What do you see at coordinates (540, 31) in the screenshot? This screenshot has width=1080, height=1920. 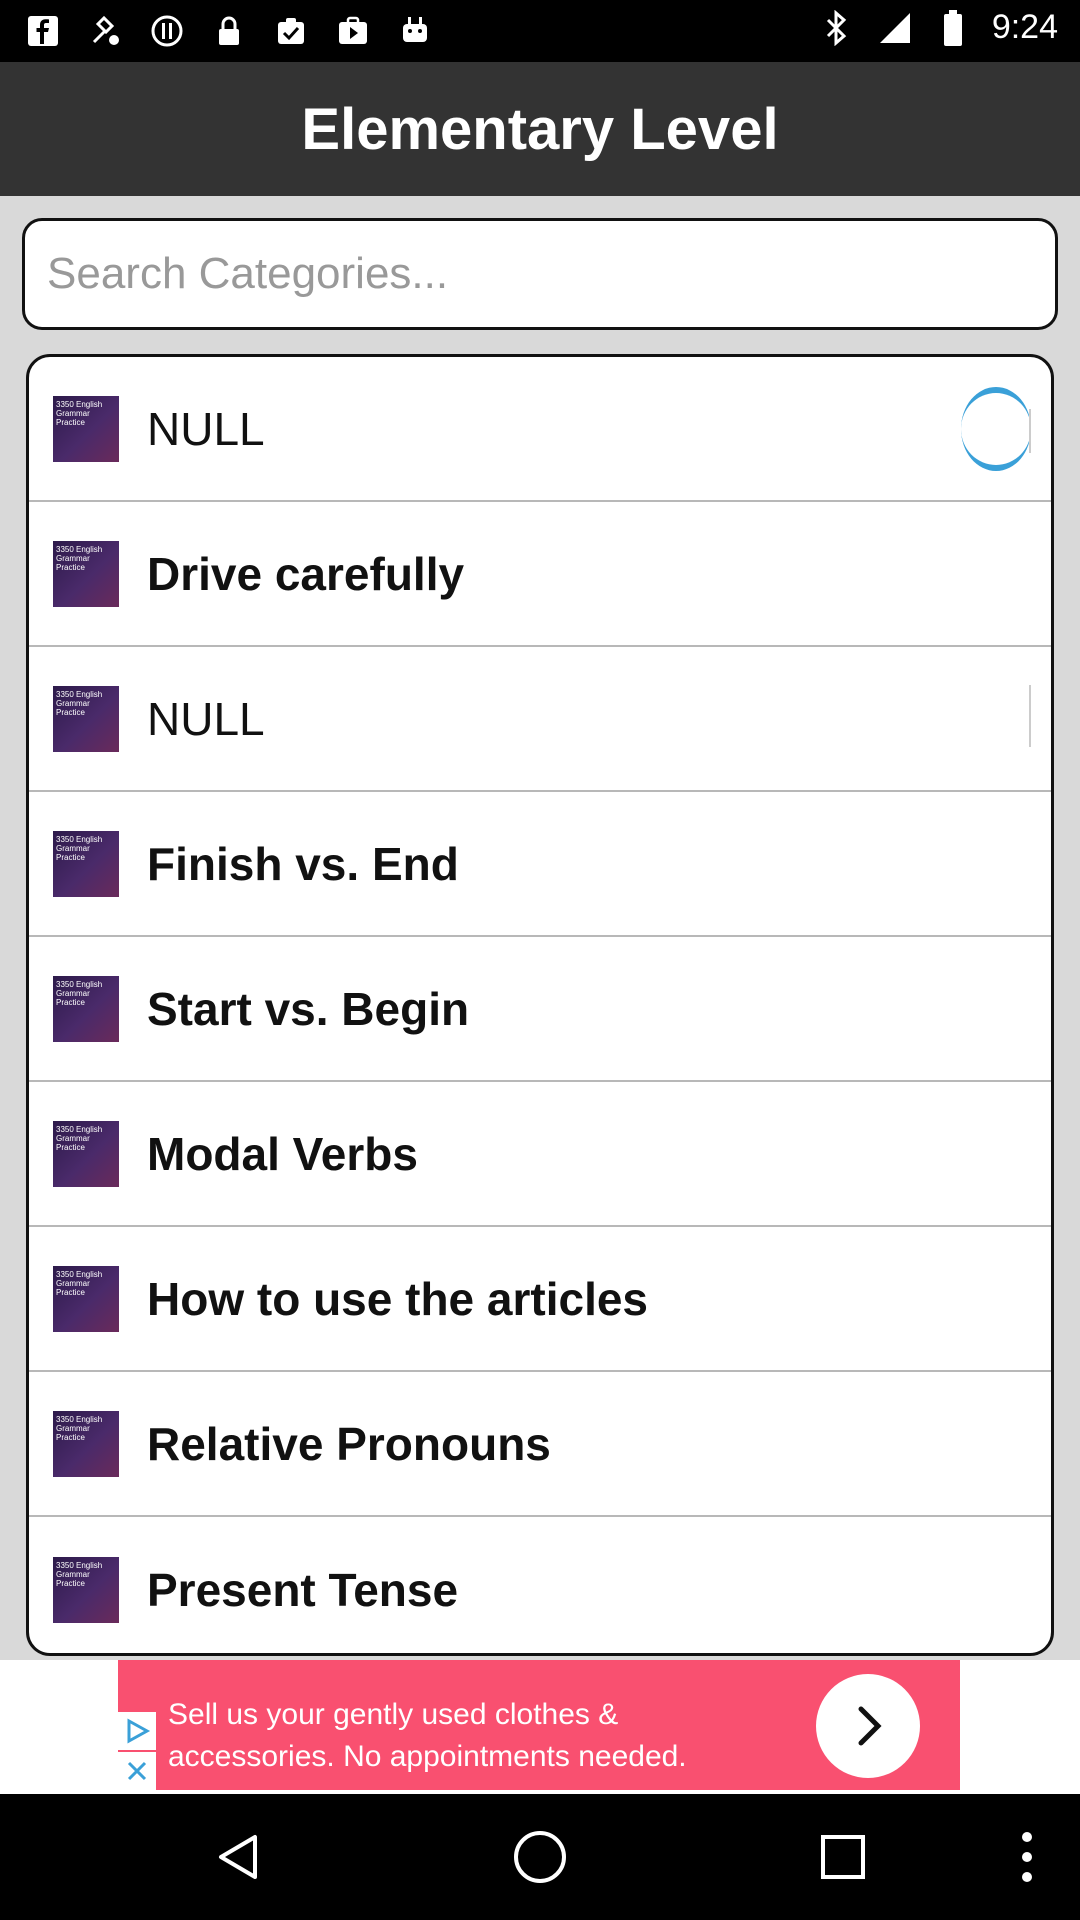 I see `status-bar: 9:24` at bounding box center [540, 31].